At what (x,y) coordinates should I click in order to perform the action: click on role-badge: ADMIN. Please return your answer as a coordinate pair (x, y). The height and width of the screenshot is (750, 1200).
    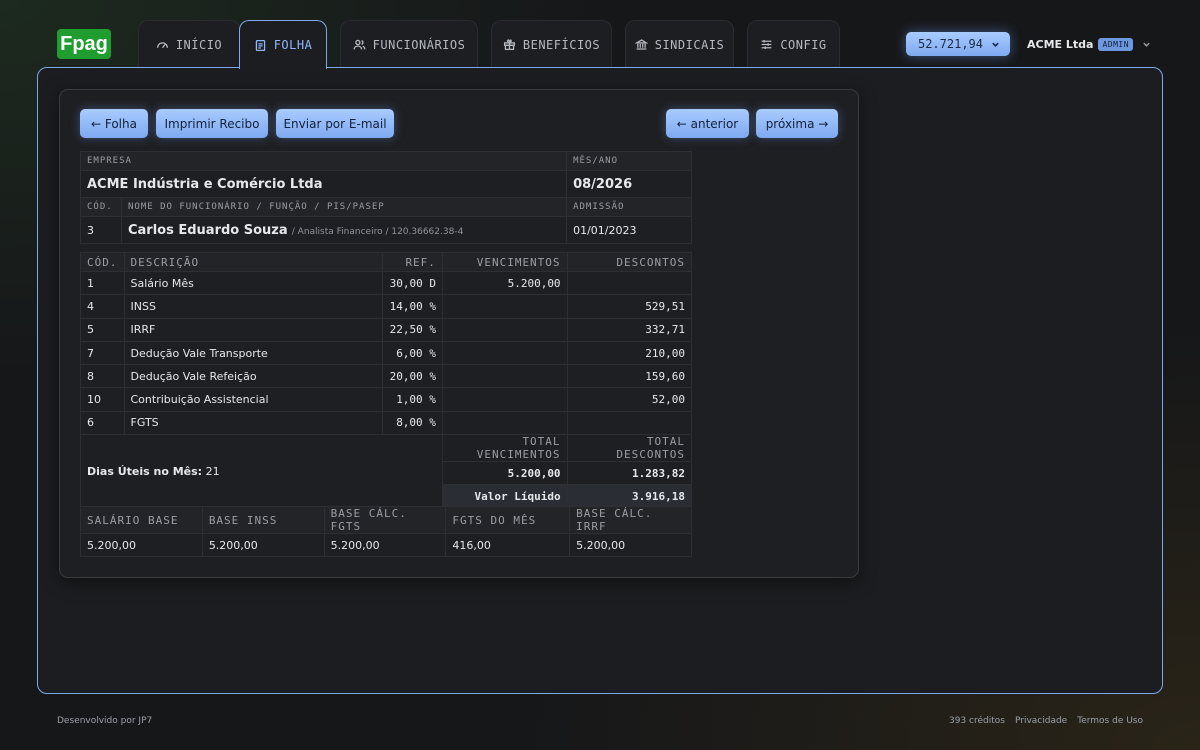
    Looking at the image, I should click on (1116, 44).